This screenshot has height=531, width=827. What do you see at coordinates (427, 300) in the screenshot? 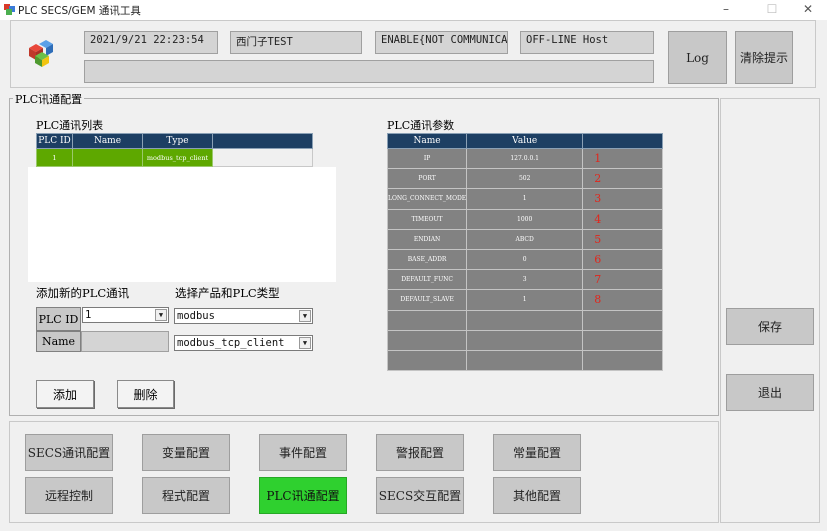
I see `param-name-cell: DEFAULT_SLAVE` at bounding box center [427, 300].